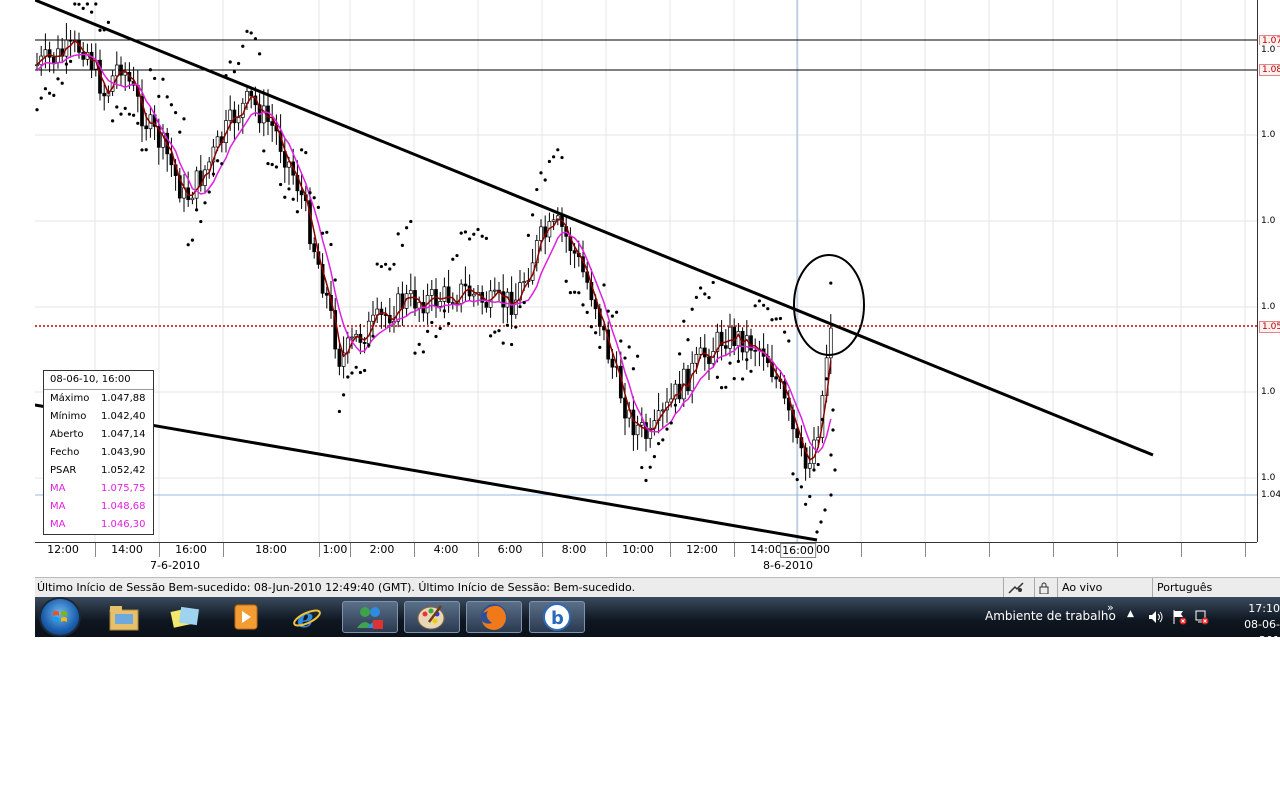  What do you see at coordinates (98, 435) in the screenshot?
I see `data-row-open: Aberto 1.047,14` at bounding box center [98, 435].